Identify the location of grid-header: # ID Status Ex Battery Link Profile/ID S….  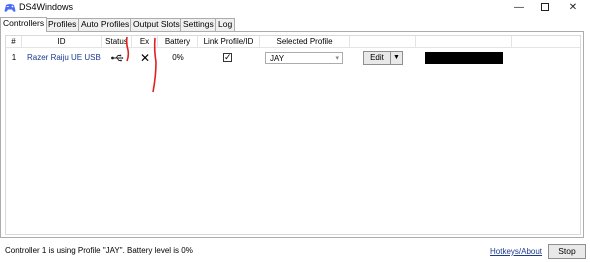
(293, 42).